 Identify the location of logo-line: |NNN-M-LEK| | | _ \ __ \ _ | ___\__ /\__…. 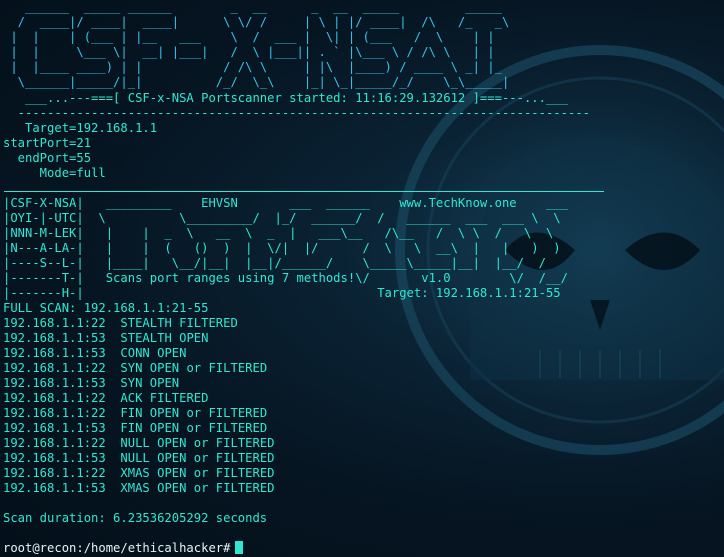
(278, 233).